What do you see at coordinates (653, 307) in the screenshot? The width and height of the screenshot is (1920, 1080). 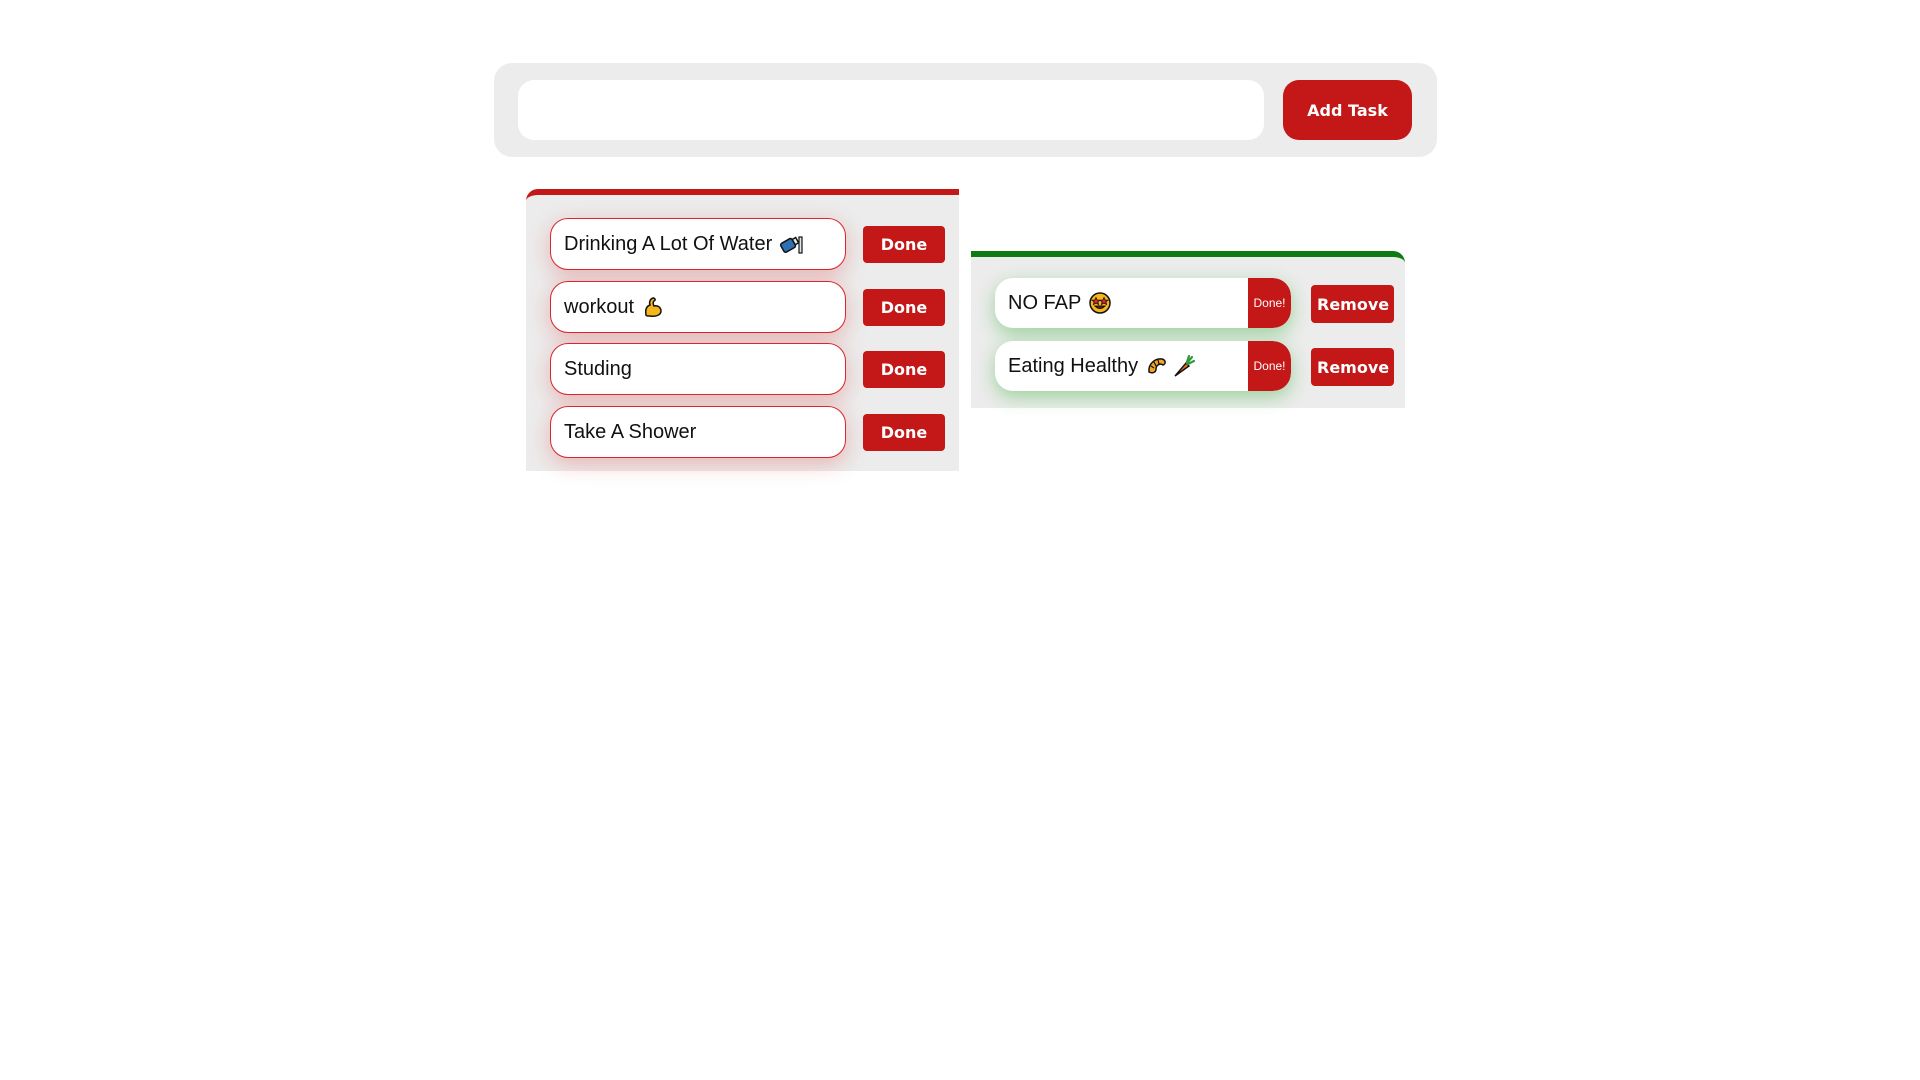 I see `flexed-bicep-icon` at bounding box center [653, 307].